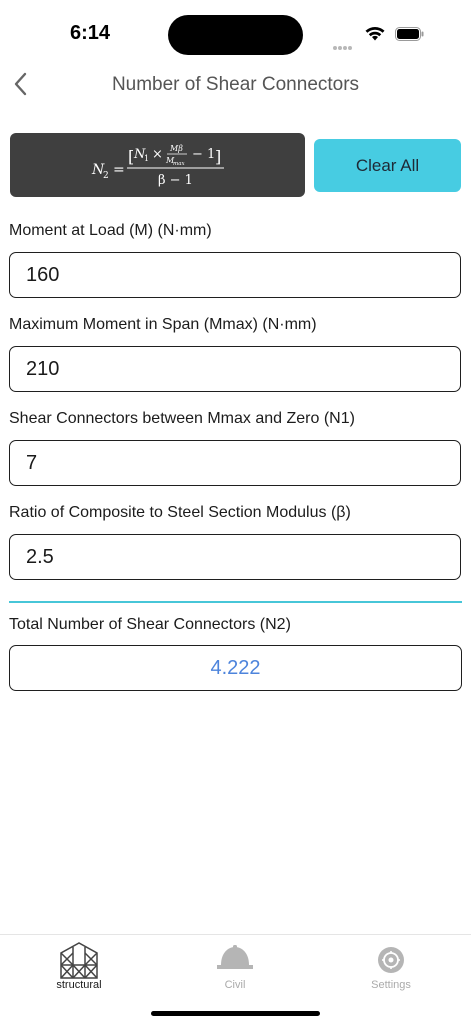 The height and width of the screenshot is (1025, 471). Describe the element at coordinates (79, 960) in the screenshot. I see `structure-frame-icon` at that location.